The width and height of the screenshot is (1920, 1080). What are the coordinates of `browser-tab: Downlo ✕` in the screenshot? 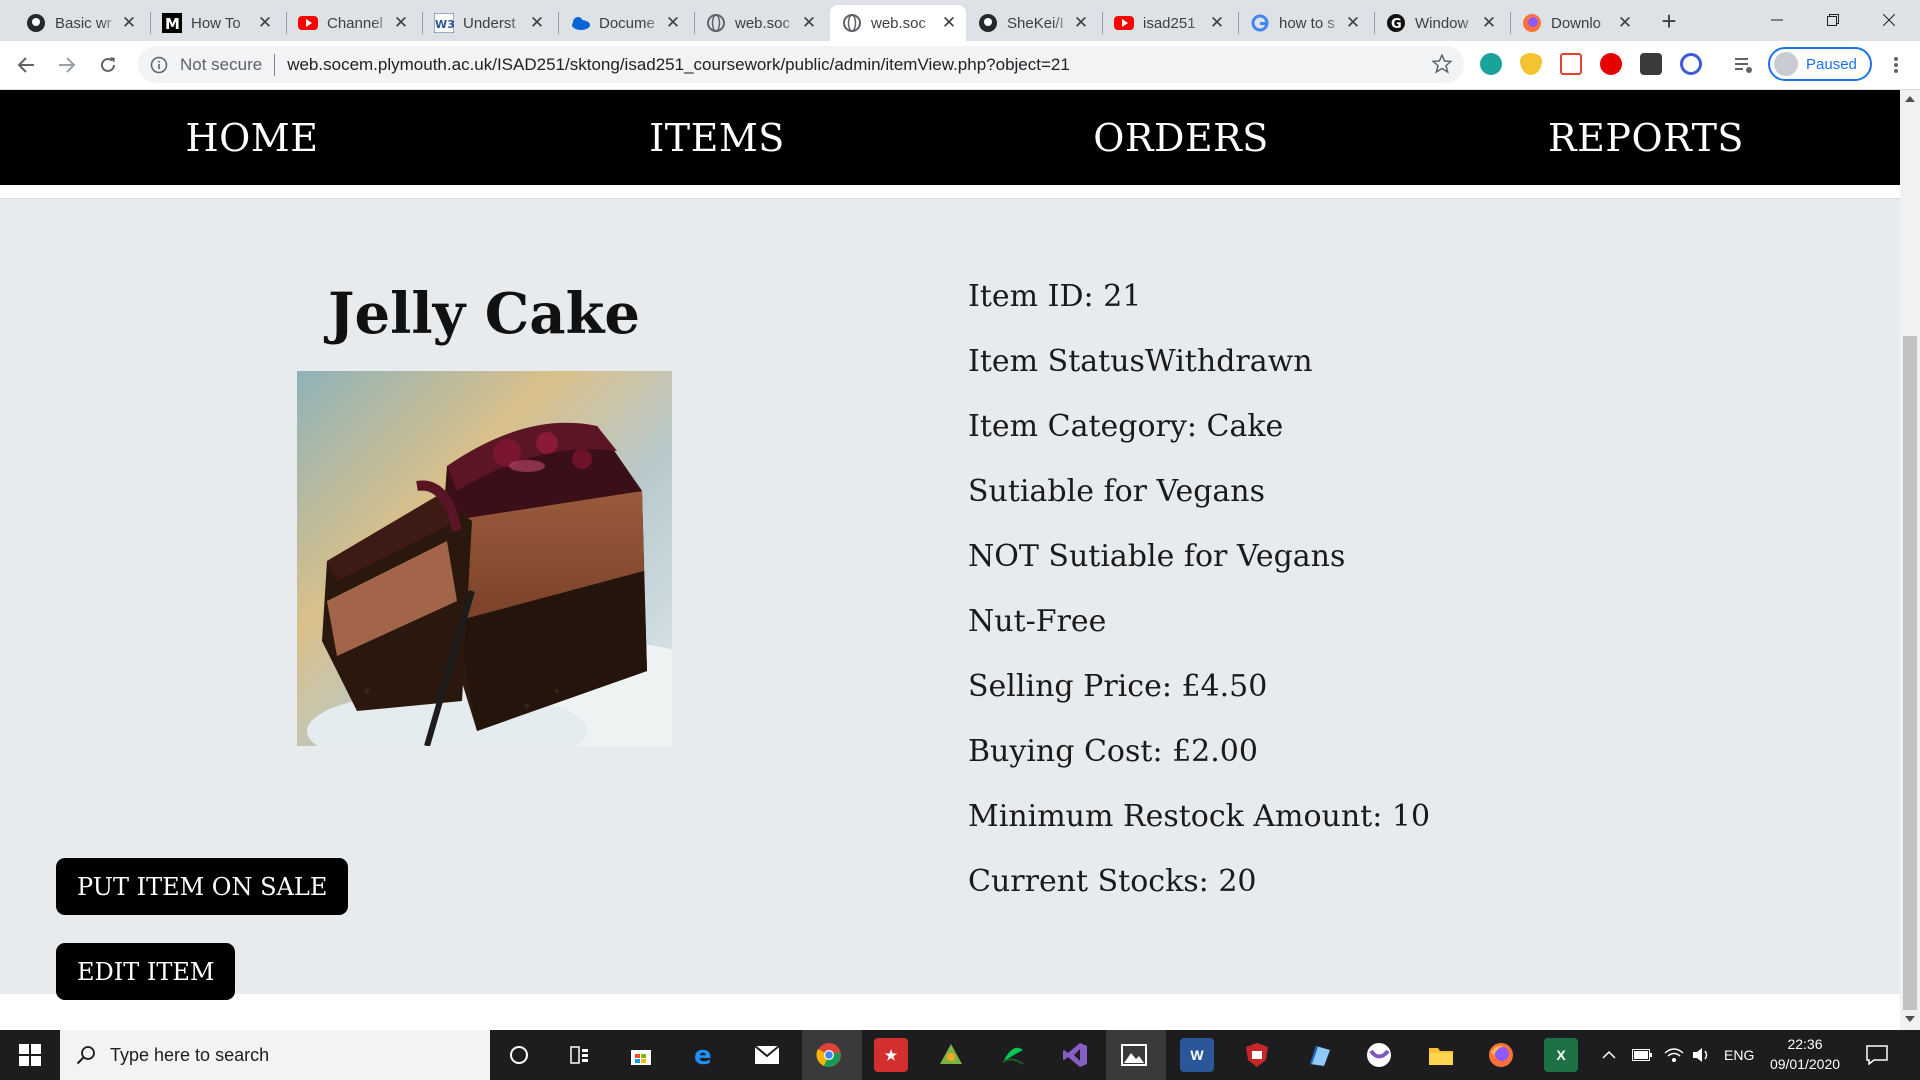 It's located at (1576, 23).